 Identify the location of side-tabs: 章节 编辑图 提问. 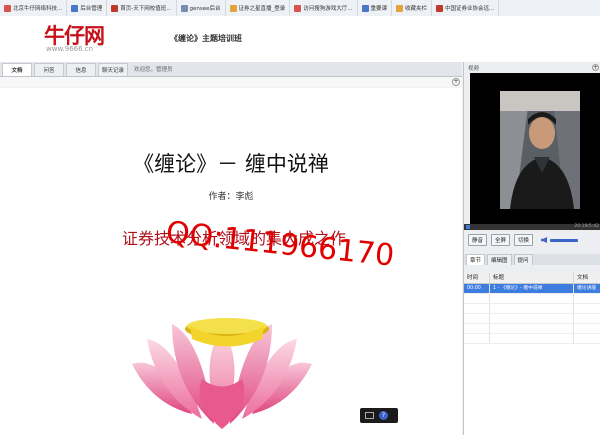
(532, 259).